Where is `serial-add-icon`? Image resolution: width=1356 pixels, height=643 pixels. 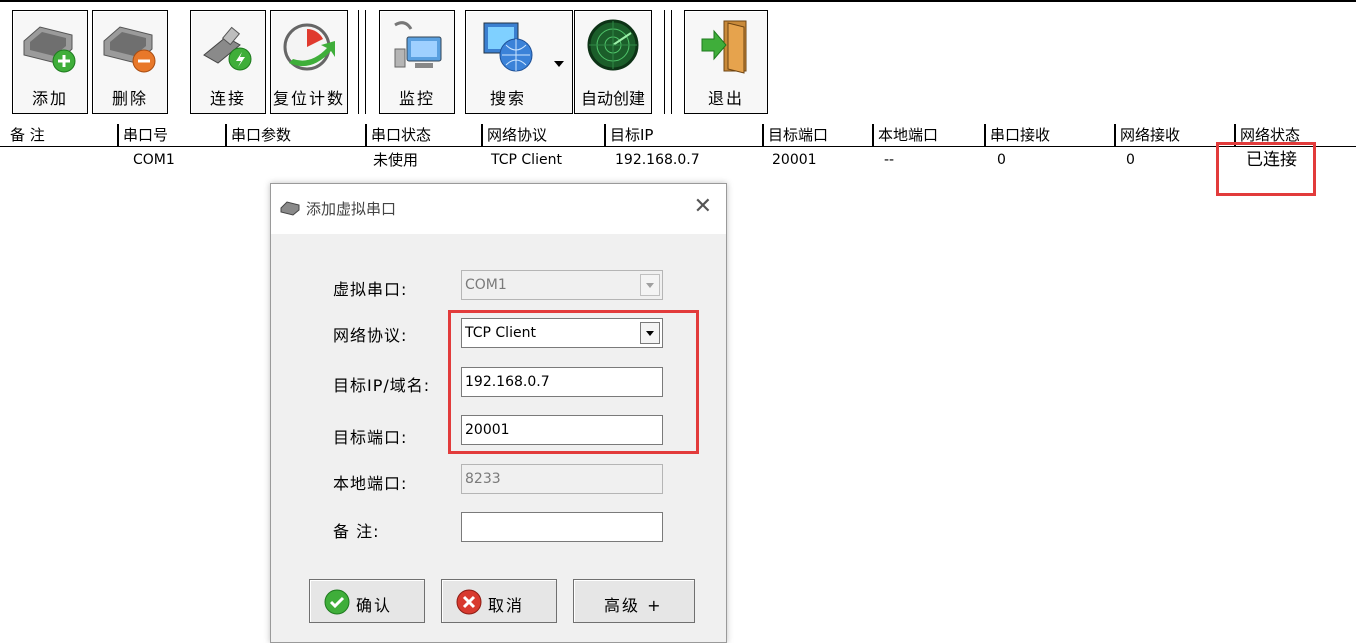 serial-add-icon is located at coordinates (49, 49).